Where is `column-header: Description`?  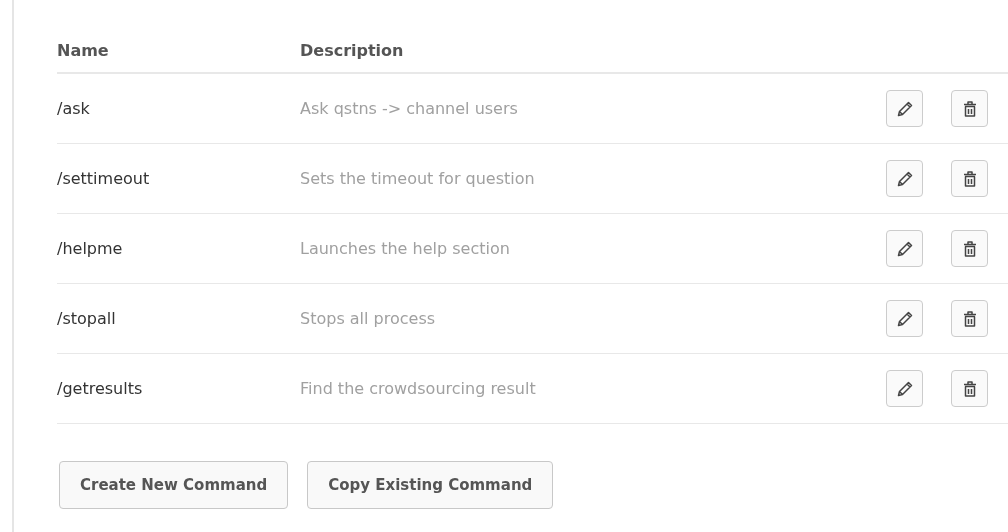
column-header: Description is located at coordinates (352, 50).